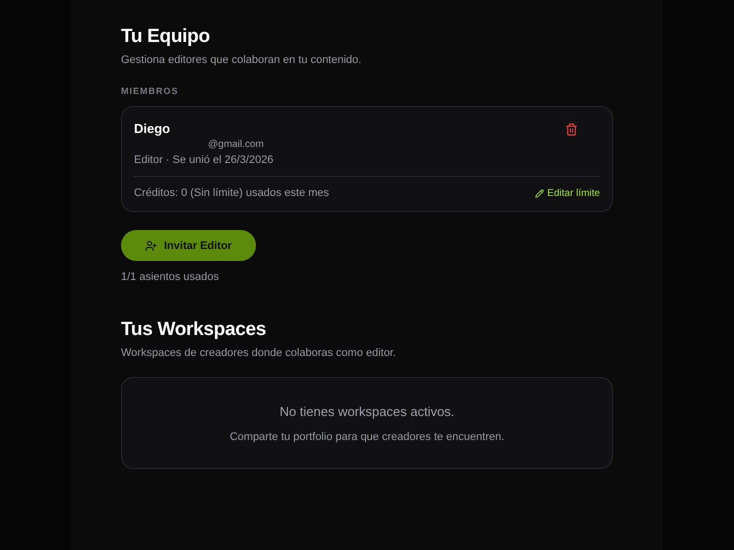 The image size is (734, 550). What do you see at coordinates (259, 353) in the screenshot?
I see `section-subtitle: Workspaces de creadores donde colaboras como editor.` at bounding box center [259, 353].